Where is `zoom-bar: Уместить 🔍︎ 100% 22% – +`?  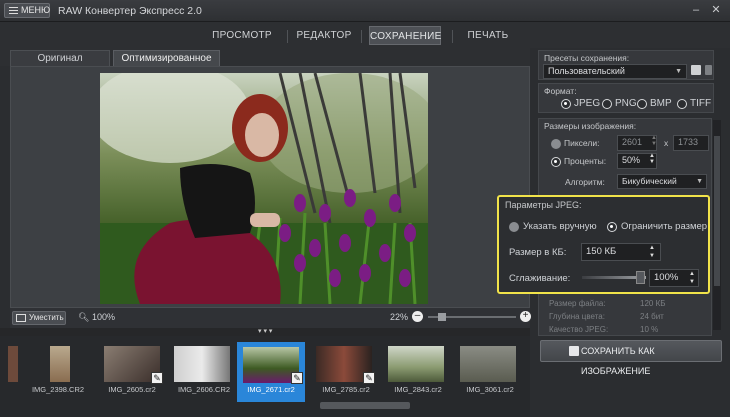 zoom-bar: Уместить 🔍︎ 100% 22% – + is located at coordinates (270, 318).